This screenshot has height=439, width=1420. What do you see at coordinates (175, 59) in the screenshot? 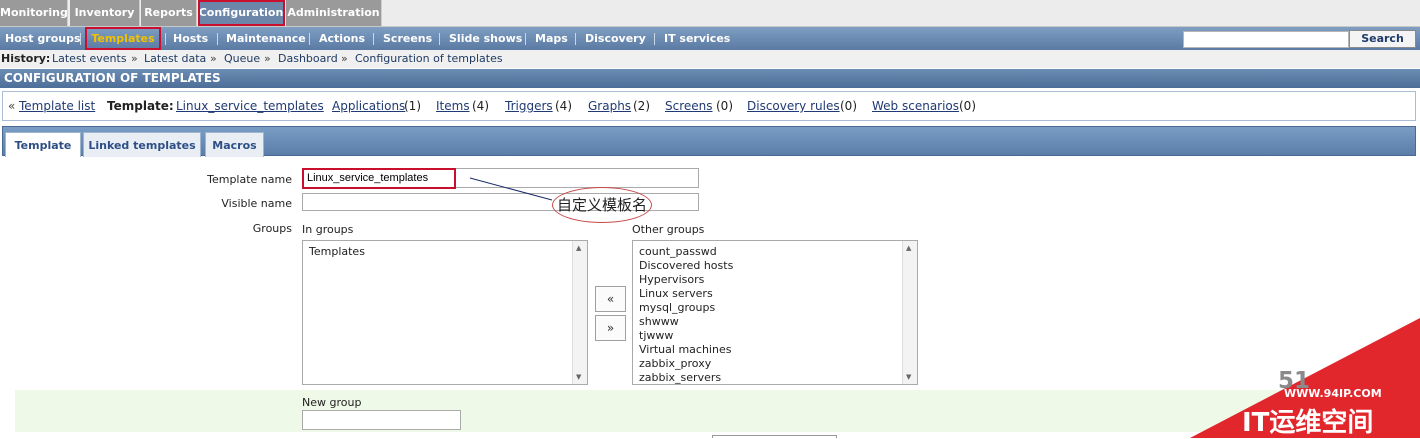
I see `history-link: Latest data` at bounding box center [175, 59].